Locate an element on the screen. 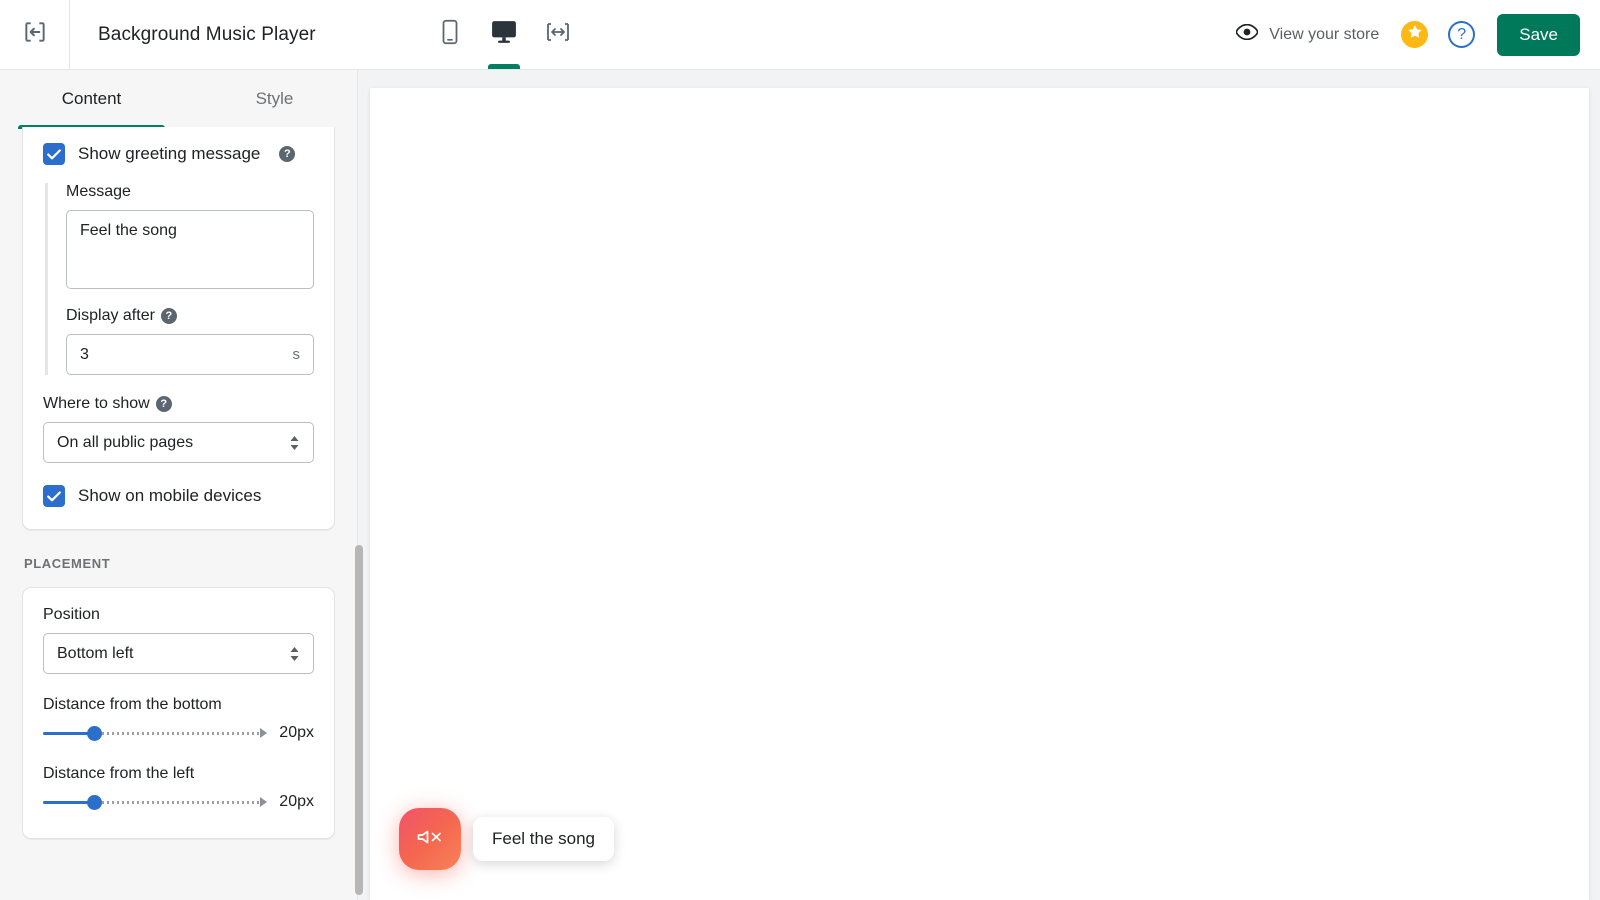  show-greeting-help-icon: ? is located at coordinates (287, 154).